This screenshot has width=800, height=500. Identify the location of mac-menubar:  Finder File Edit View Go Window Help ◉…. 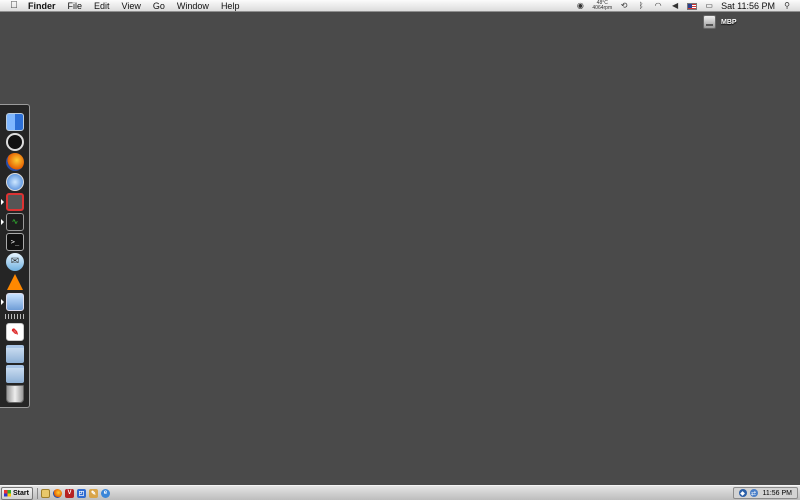
(400, 6).